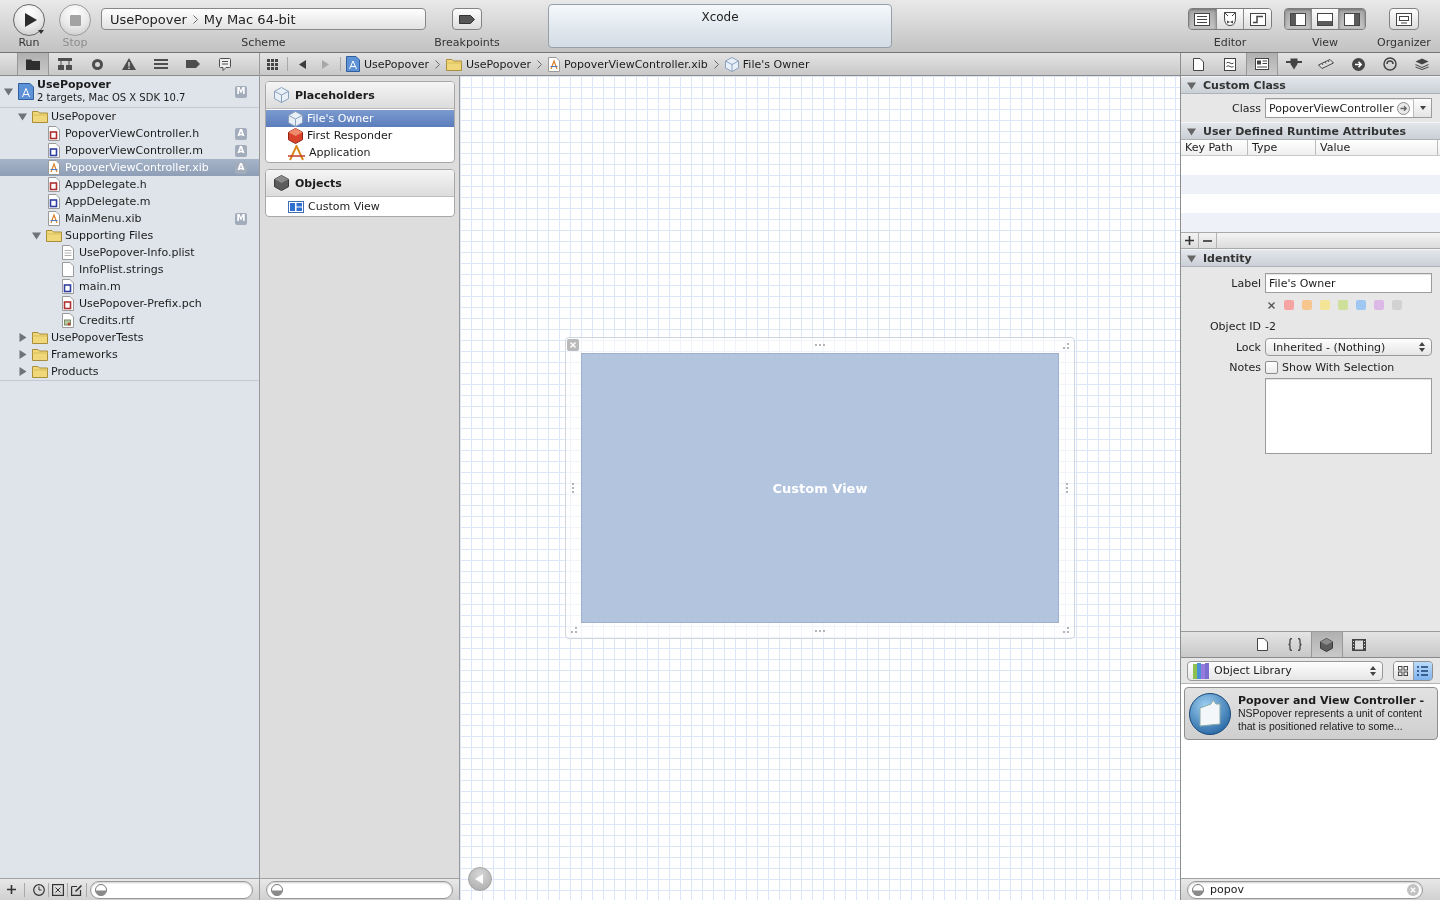 The height and width of the screenshot is (900, 1440). I want to click on library-popup: Object Library, so click(1285, 670).